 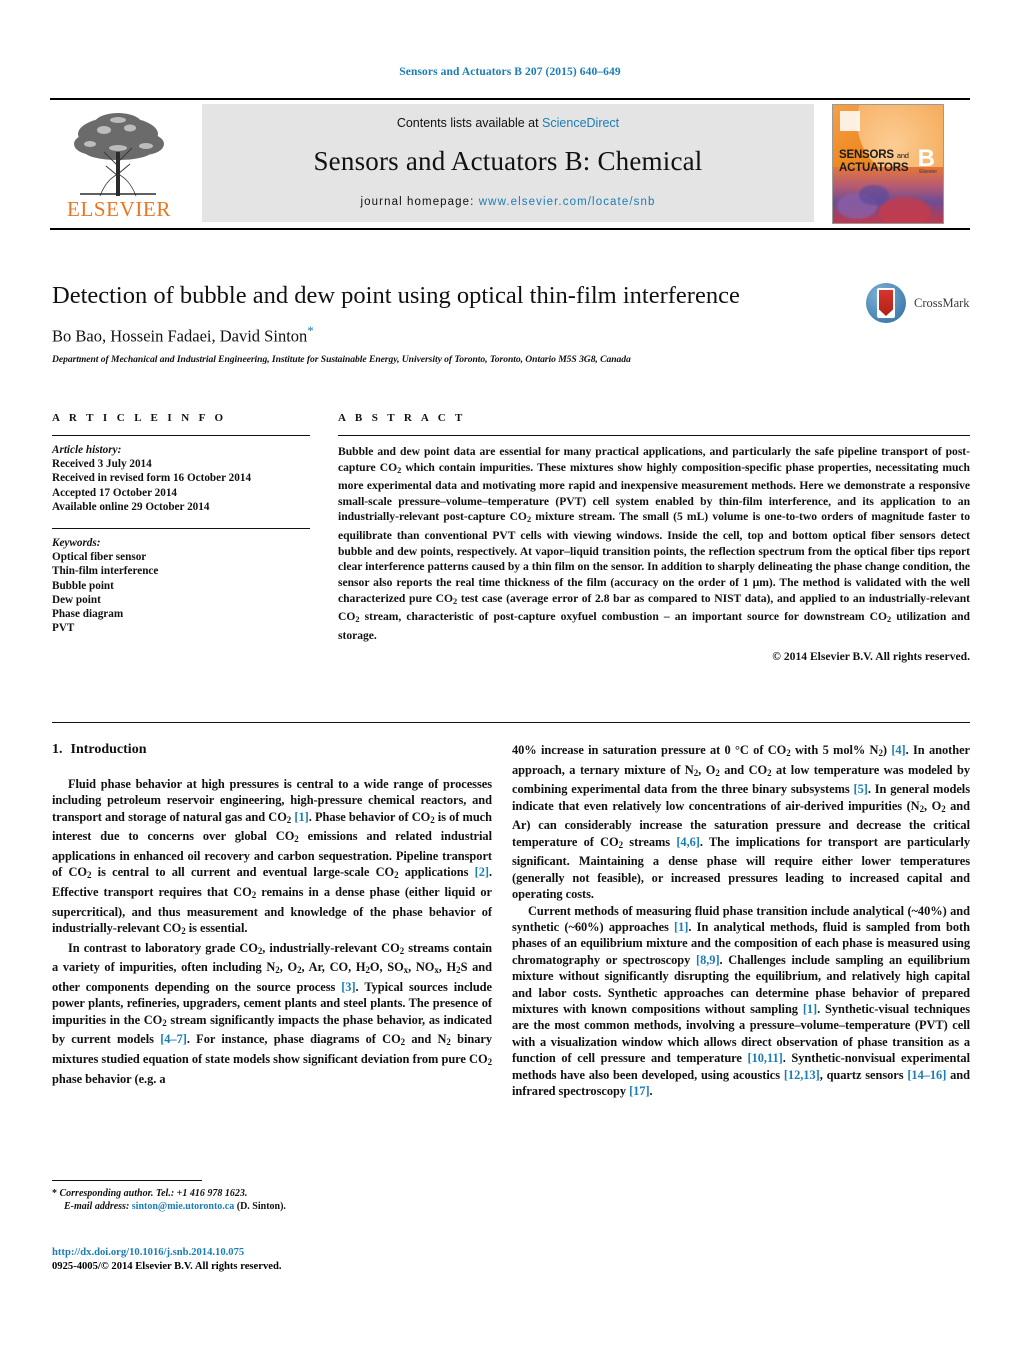 I want to click on body-top-divider, so click(x=511, y=722).